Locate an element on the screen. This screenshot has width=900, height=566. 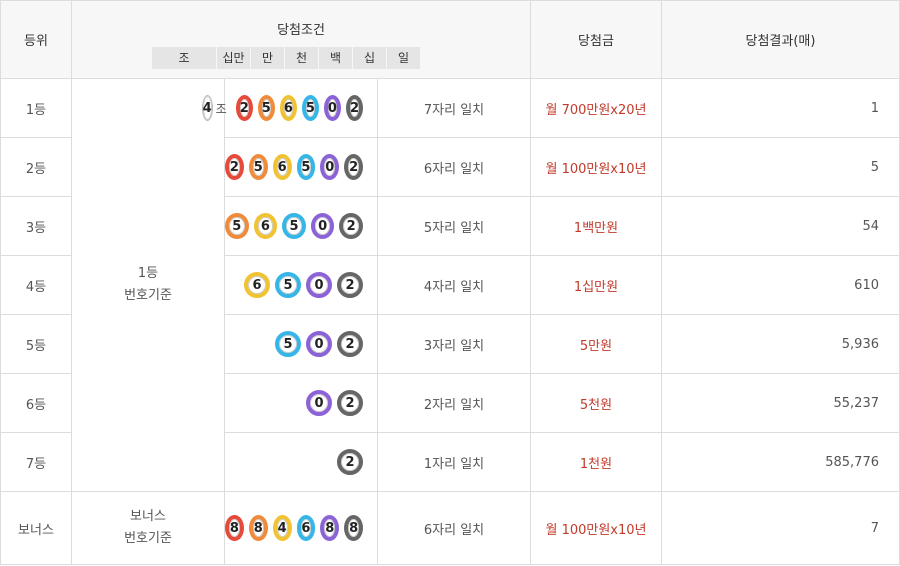
basis-first-line2: 번호기준 is located at coordinates (148, 295).